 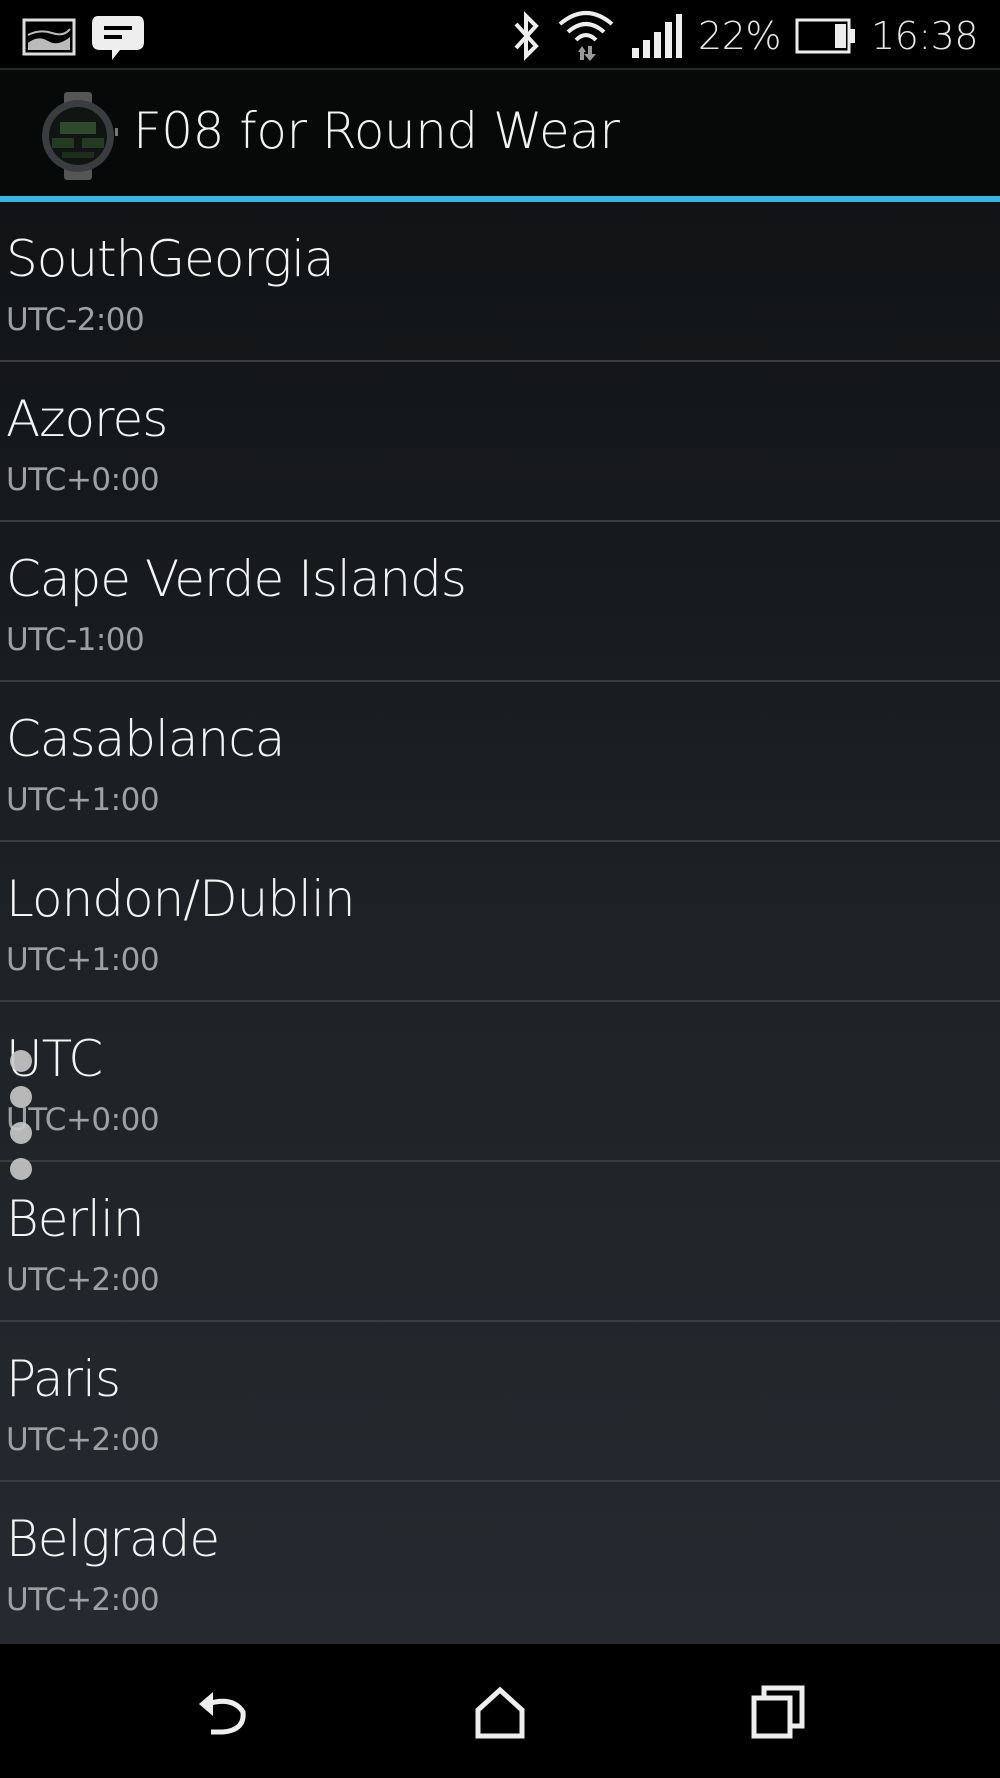 What do you see at coordinates (500, 442) in the screenshot?
I see `list-item: Azores UTC+0:00` at bounding box center [500, 442].